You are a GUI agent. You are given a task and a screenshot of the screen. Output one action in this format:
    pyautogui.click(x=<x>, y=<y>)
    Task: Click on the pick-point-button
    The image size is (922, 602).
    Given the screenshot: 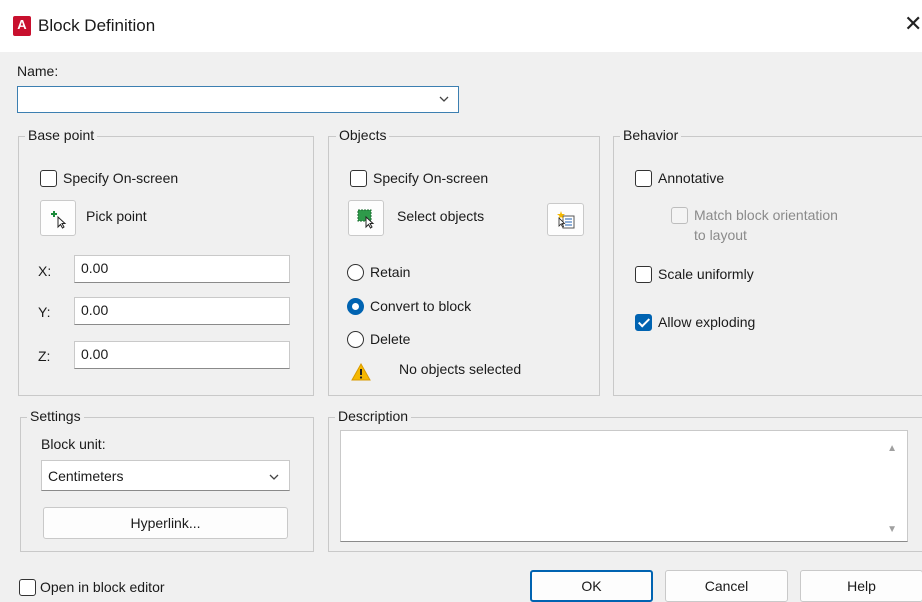 What is the action you would take?
    pyautogui.click(x=58, y=218)
    